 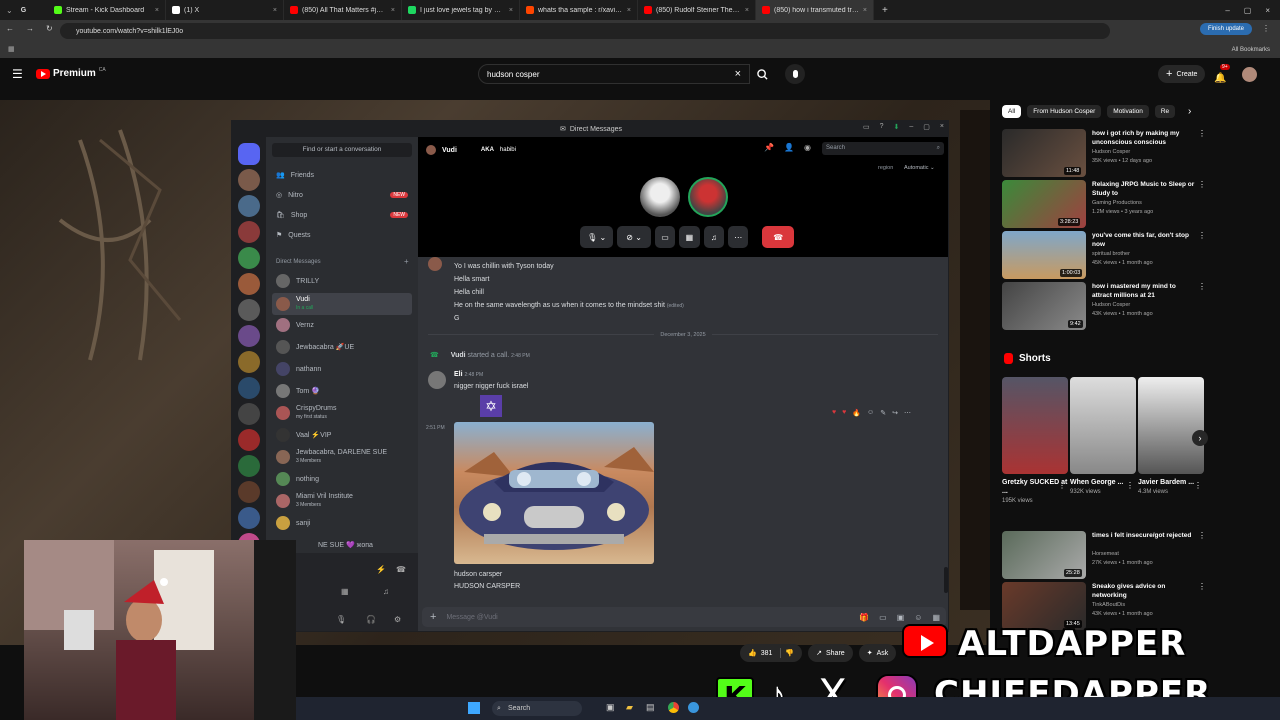 What do you see at coordinates (381, 569) in the screenshot?
I see `noise-suppression-icon: ⚡` at bounding box center [381, 569].